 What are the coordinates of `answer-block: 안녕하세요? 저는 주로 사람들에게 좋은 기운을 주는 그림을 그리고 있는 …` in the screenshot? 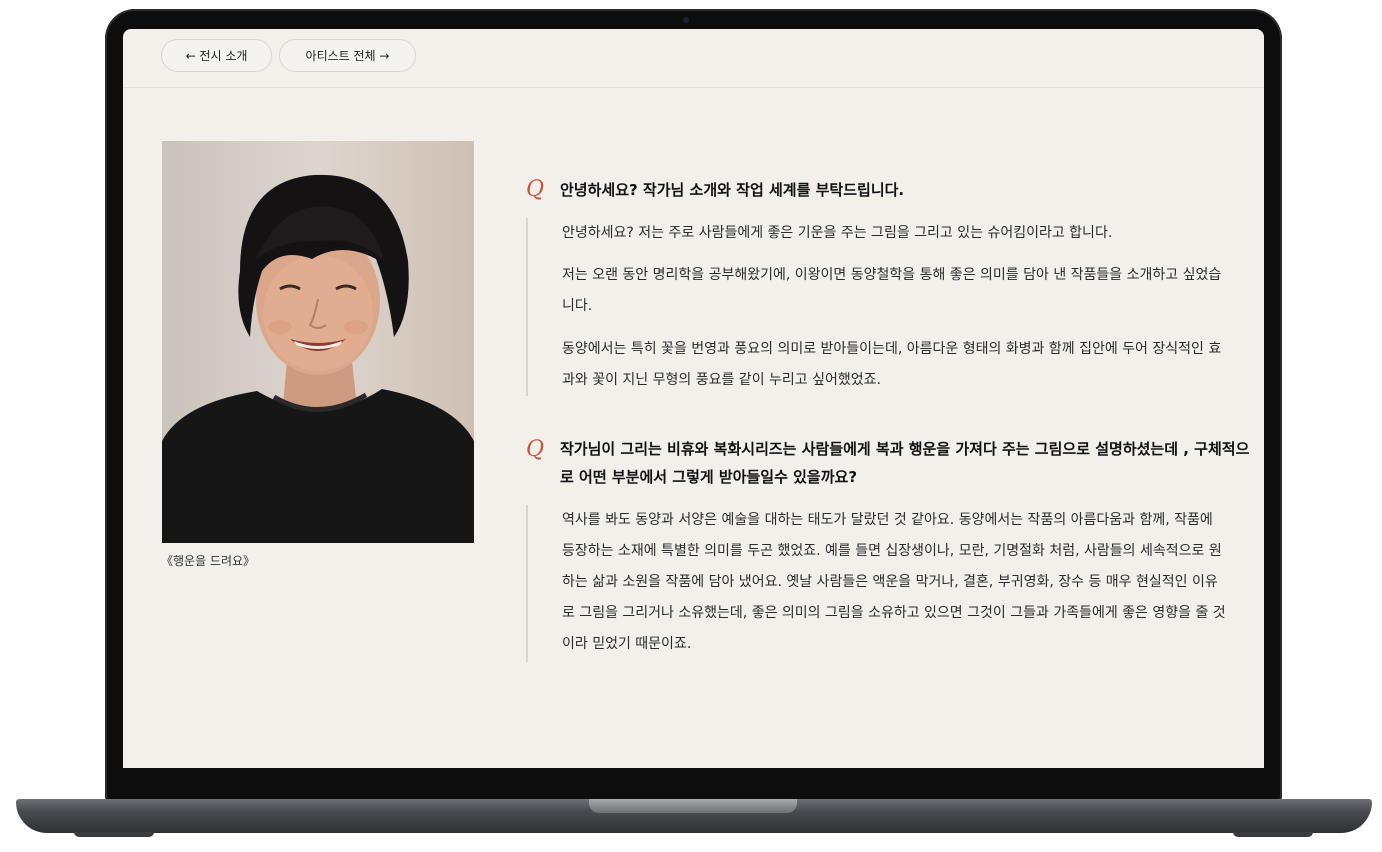 It's located at (876, 307).